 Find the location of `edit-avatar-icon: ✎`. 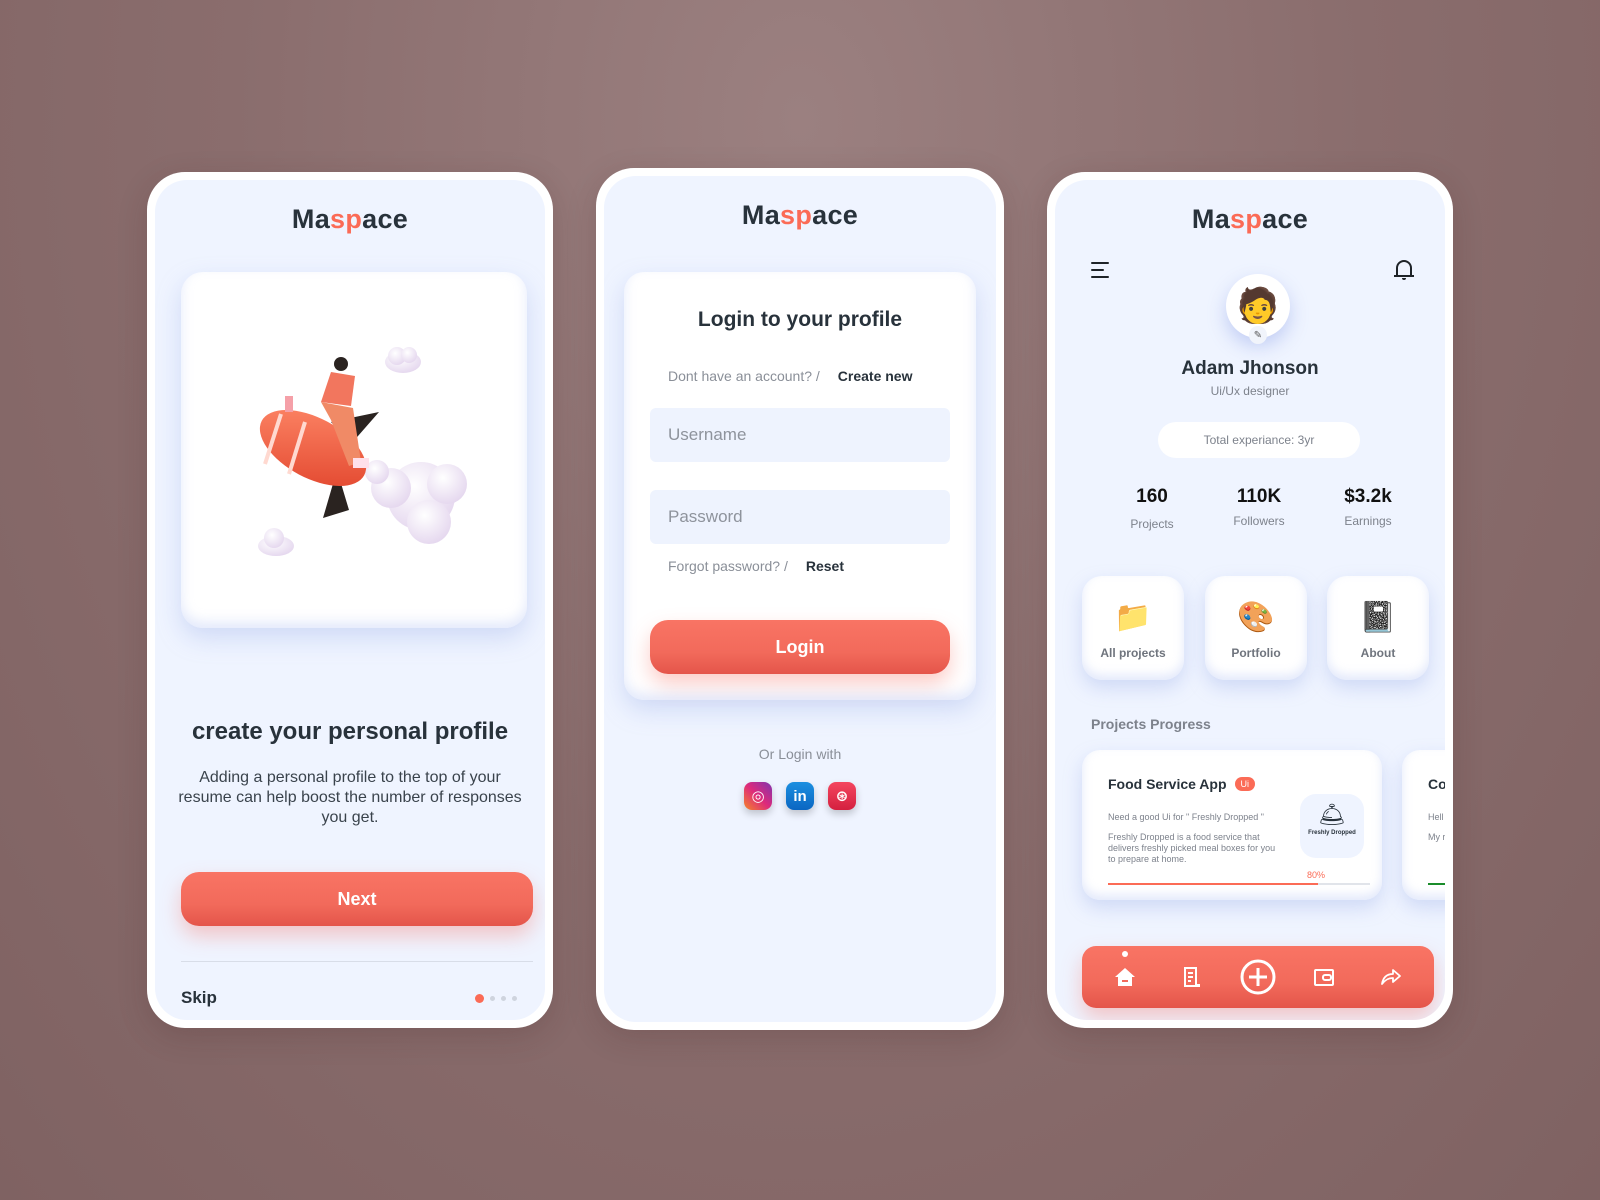

edit-avatar-icon: ✎ is located at coordinates (1258, 335).